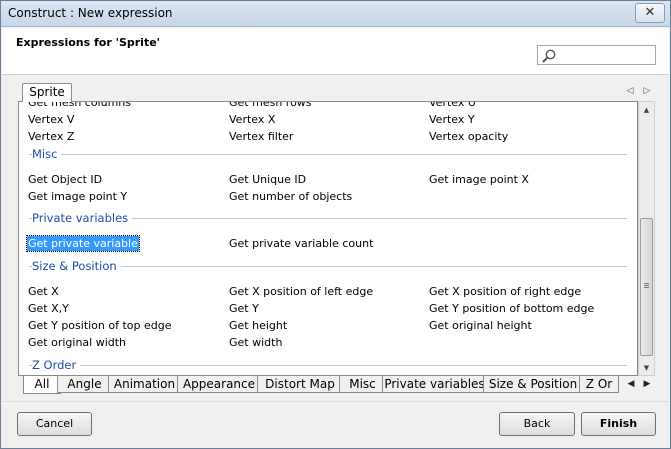  I want to click on expression-item: Vertex Z, so click(51, 136).